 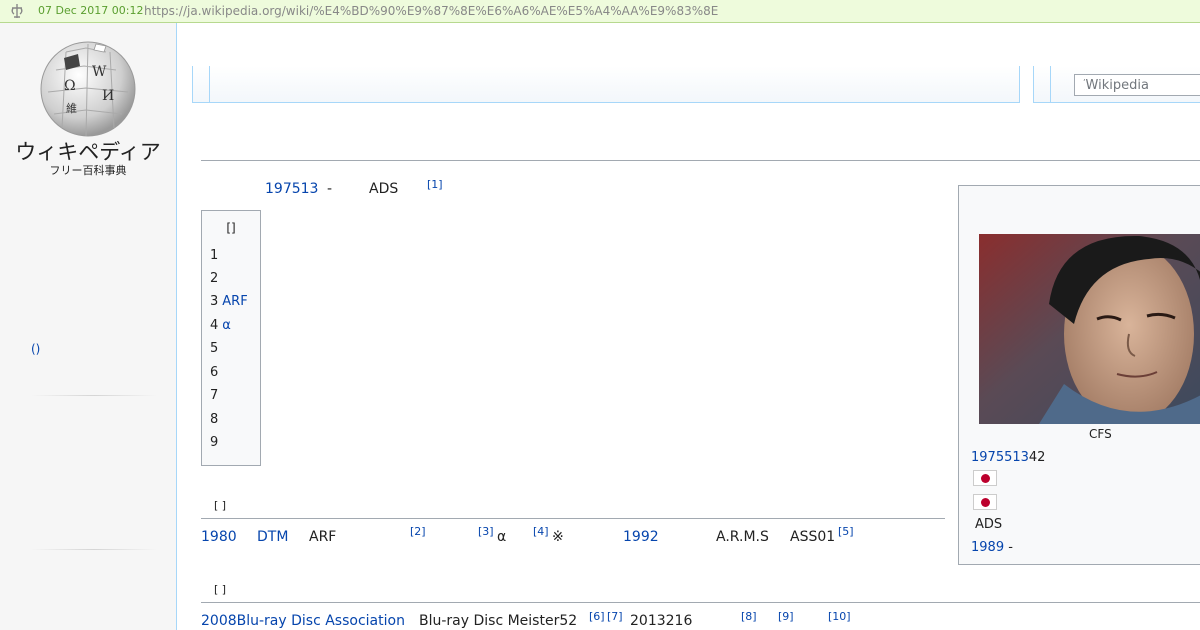 I want to click on year-1980-link: 1980, so click(x=219, y=537).